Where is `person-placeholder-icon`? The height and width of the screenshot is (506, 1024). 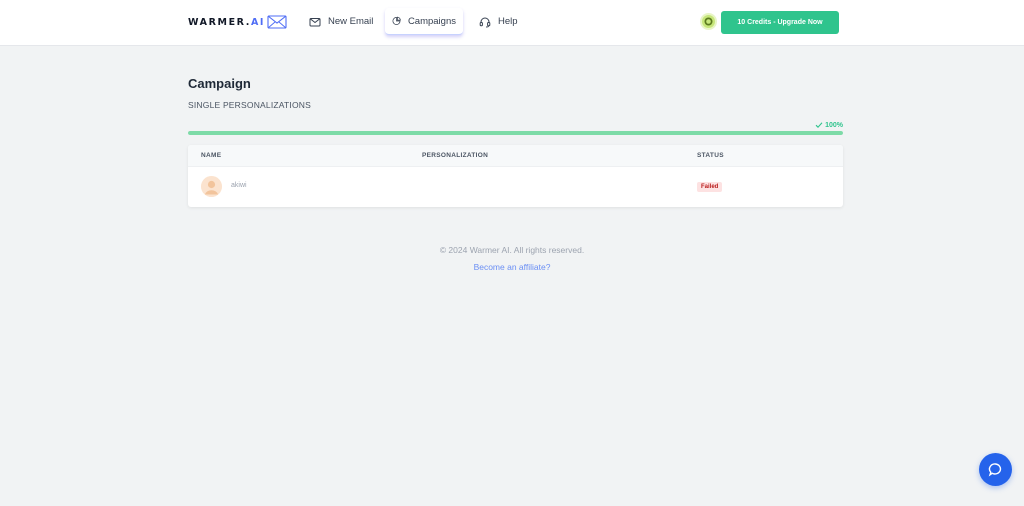
person-placeholder-icon is located at coordinates (211, 186).